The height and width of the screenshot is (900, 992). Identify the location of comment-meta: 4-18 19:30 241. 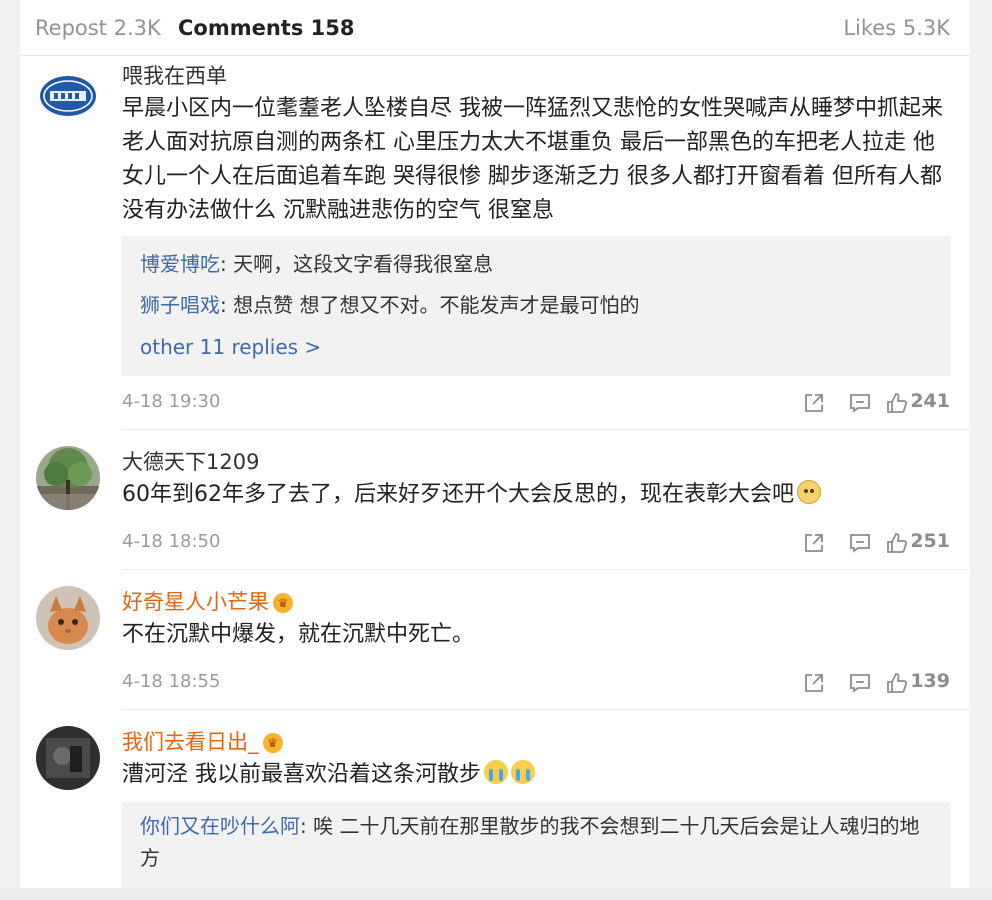
(536, 404).